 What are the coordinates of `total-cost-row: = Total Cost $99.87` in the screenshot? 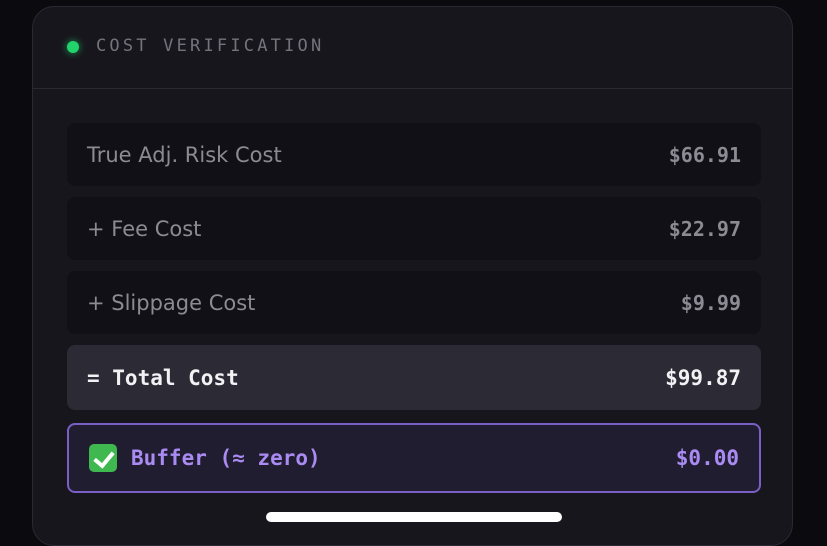 It's located at (414, 377).